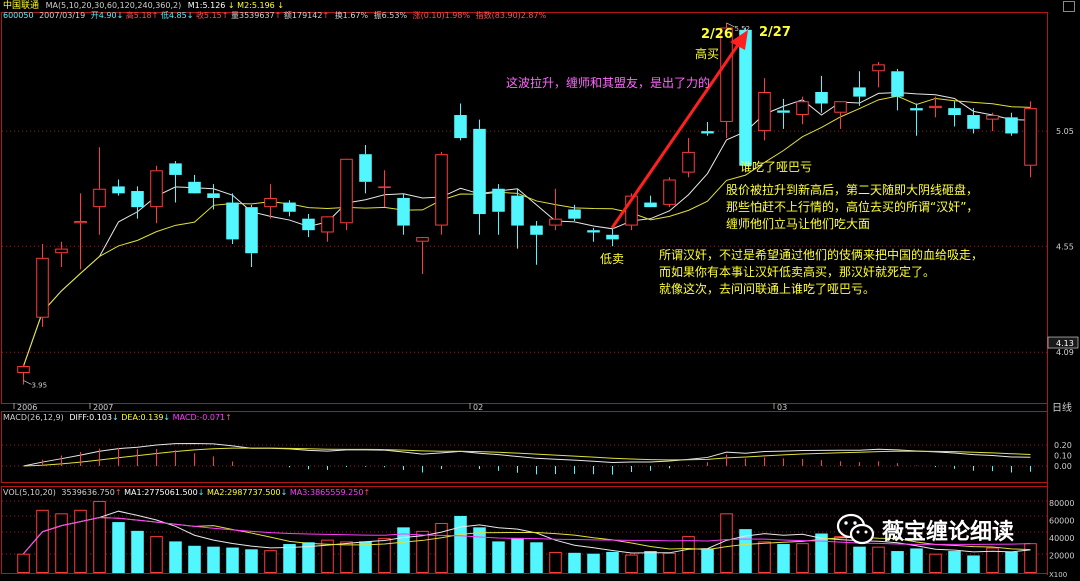  What do you see at coordinates (103, 15) in the screenshot?
I see `open-price: 开4.90` at bounding box center [103, 15].